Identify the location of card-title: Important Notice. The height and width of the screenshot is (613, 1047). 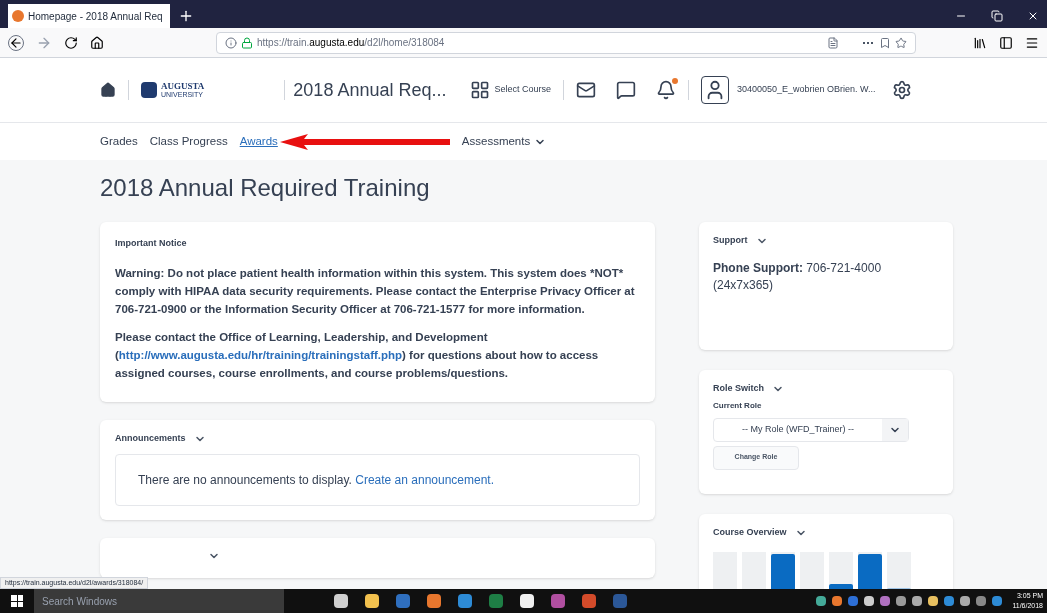
(151, 243).